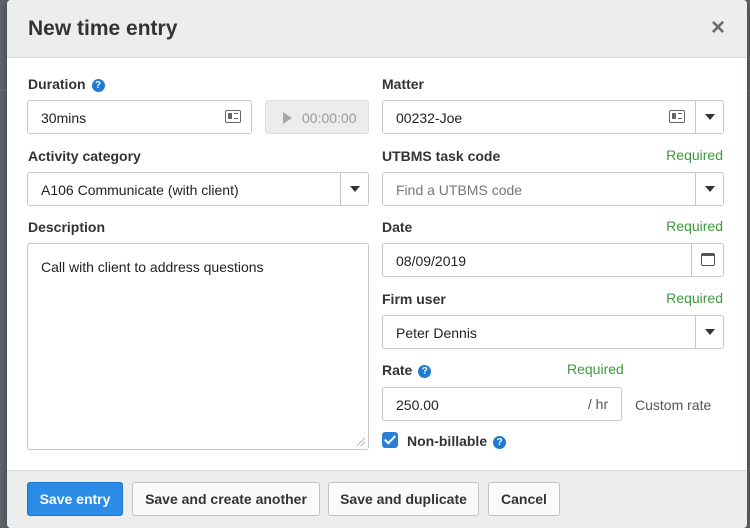  What do you see at coordinates (361, 442) in the screenshot?
I see `resize-handle` at bounding box center [361, 442].